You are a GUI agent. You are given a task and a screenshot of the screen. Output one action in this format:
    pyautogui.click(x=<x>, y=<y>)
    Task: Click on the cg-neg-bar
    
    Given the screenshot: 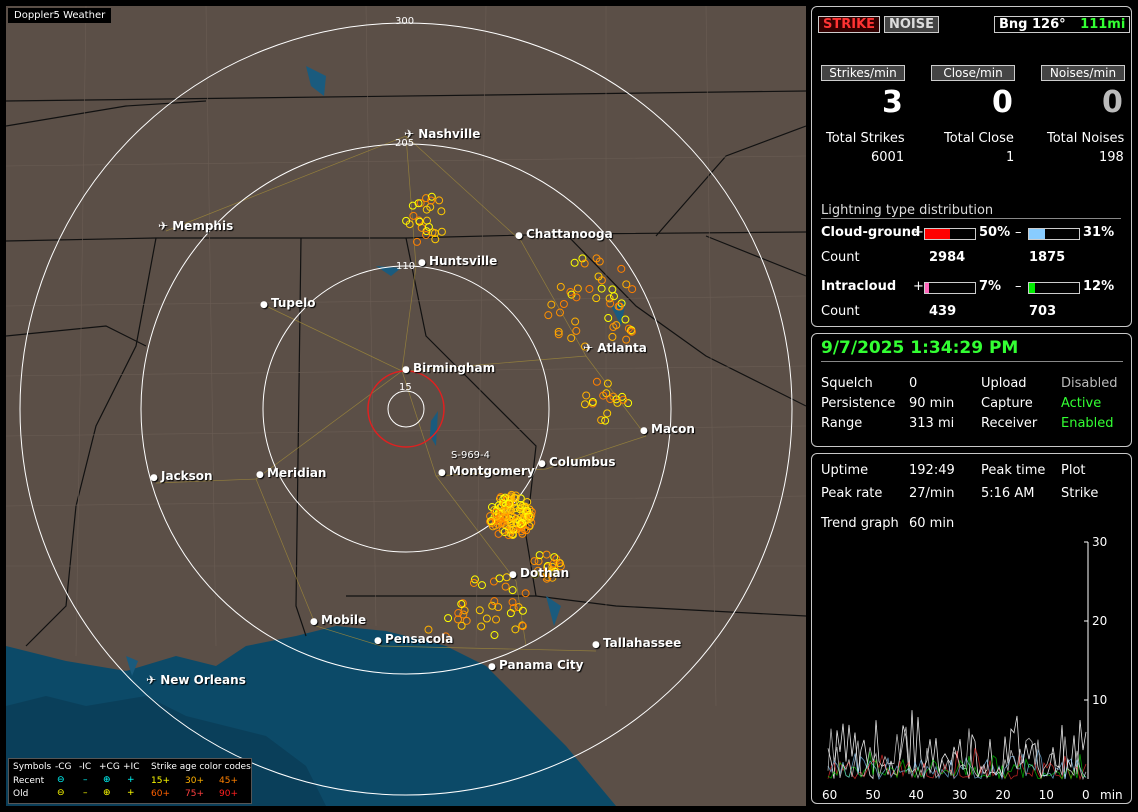 What is the action you would take?
    pyautogui.click(x=1054, y=234)
    